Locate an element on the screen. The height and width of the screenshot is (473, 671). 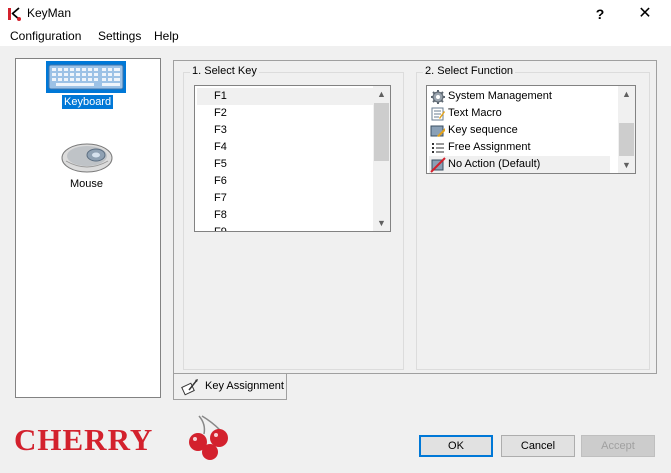
function-item-text-macro: Text Macro is located at coordinates (465, 113).